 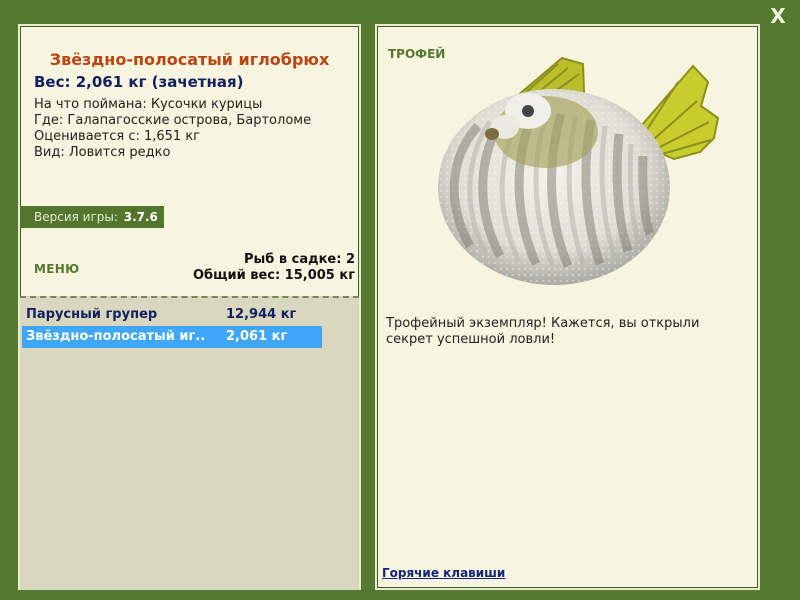 What do you see at coordinates (172, 315) in the screenshot?
I see `keepnet-row: Парусный групер 12,944 кг` at bounding box center [172, 315].